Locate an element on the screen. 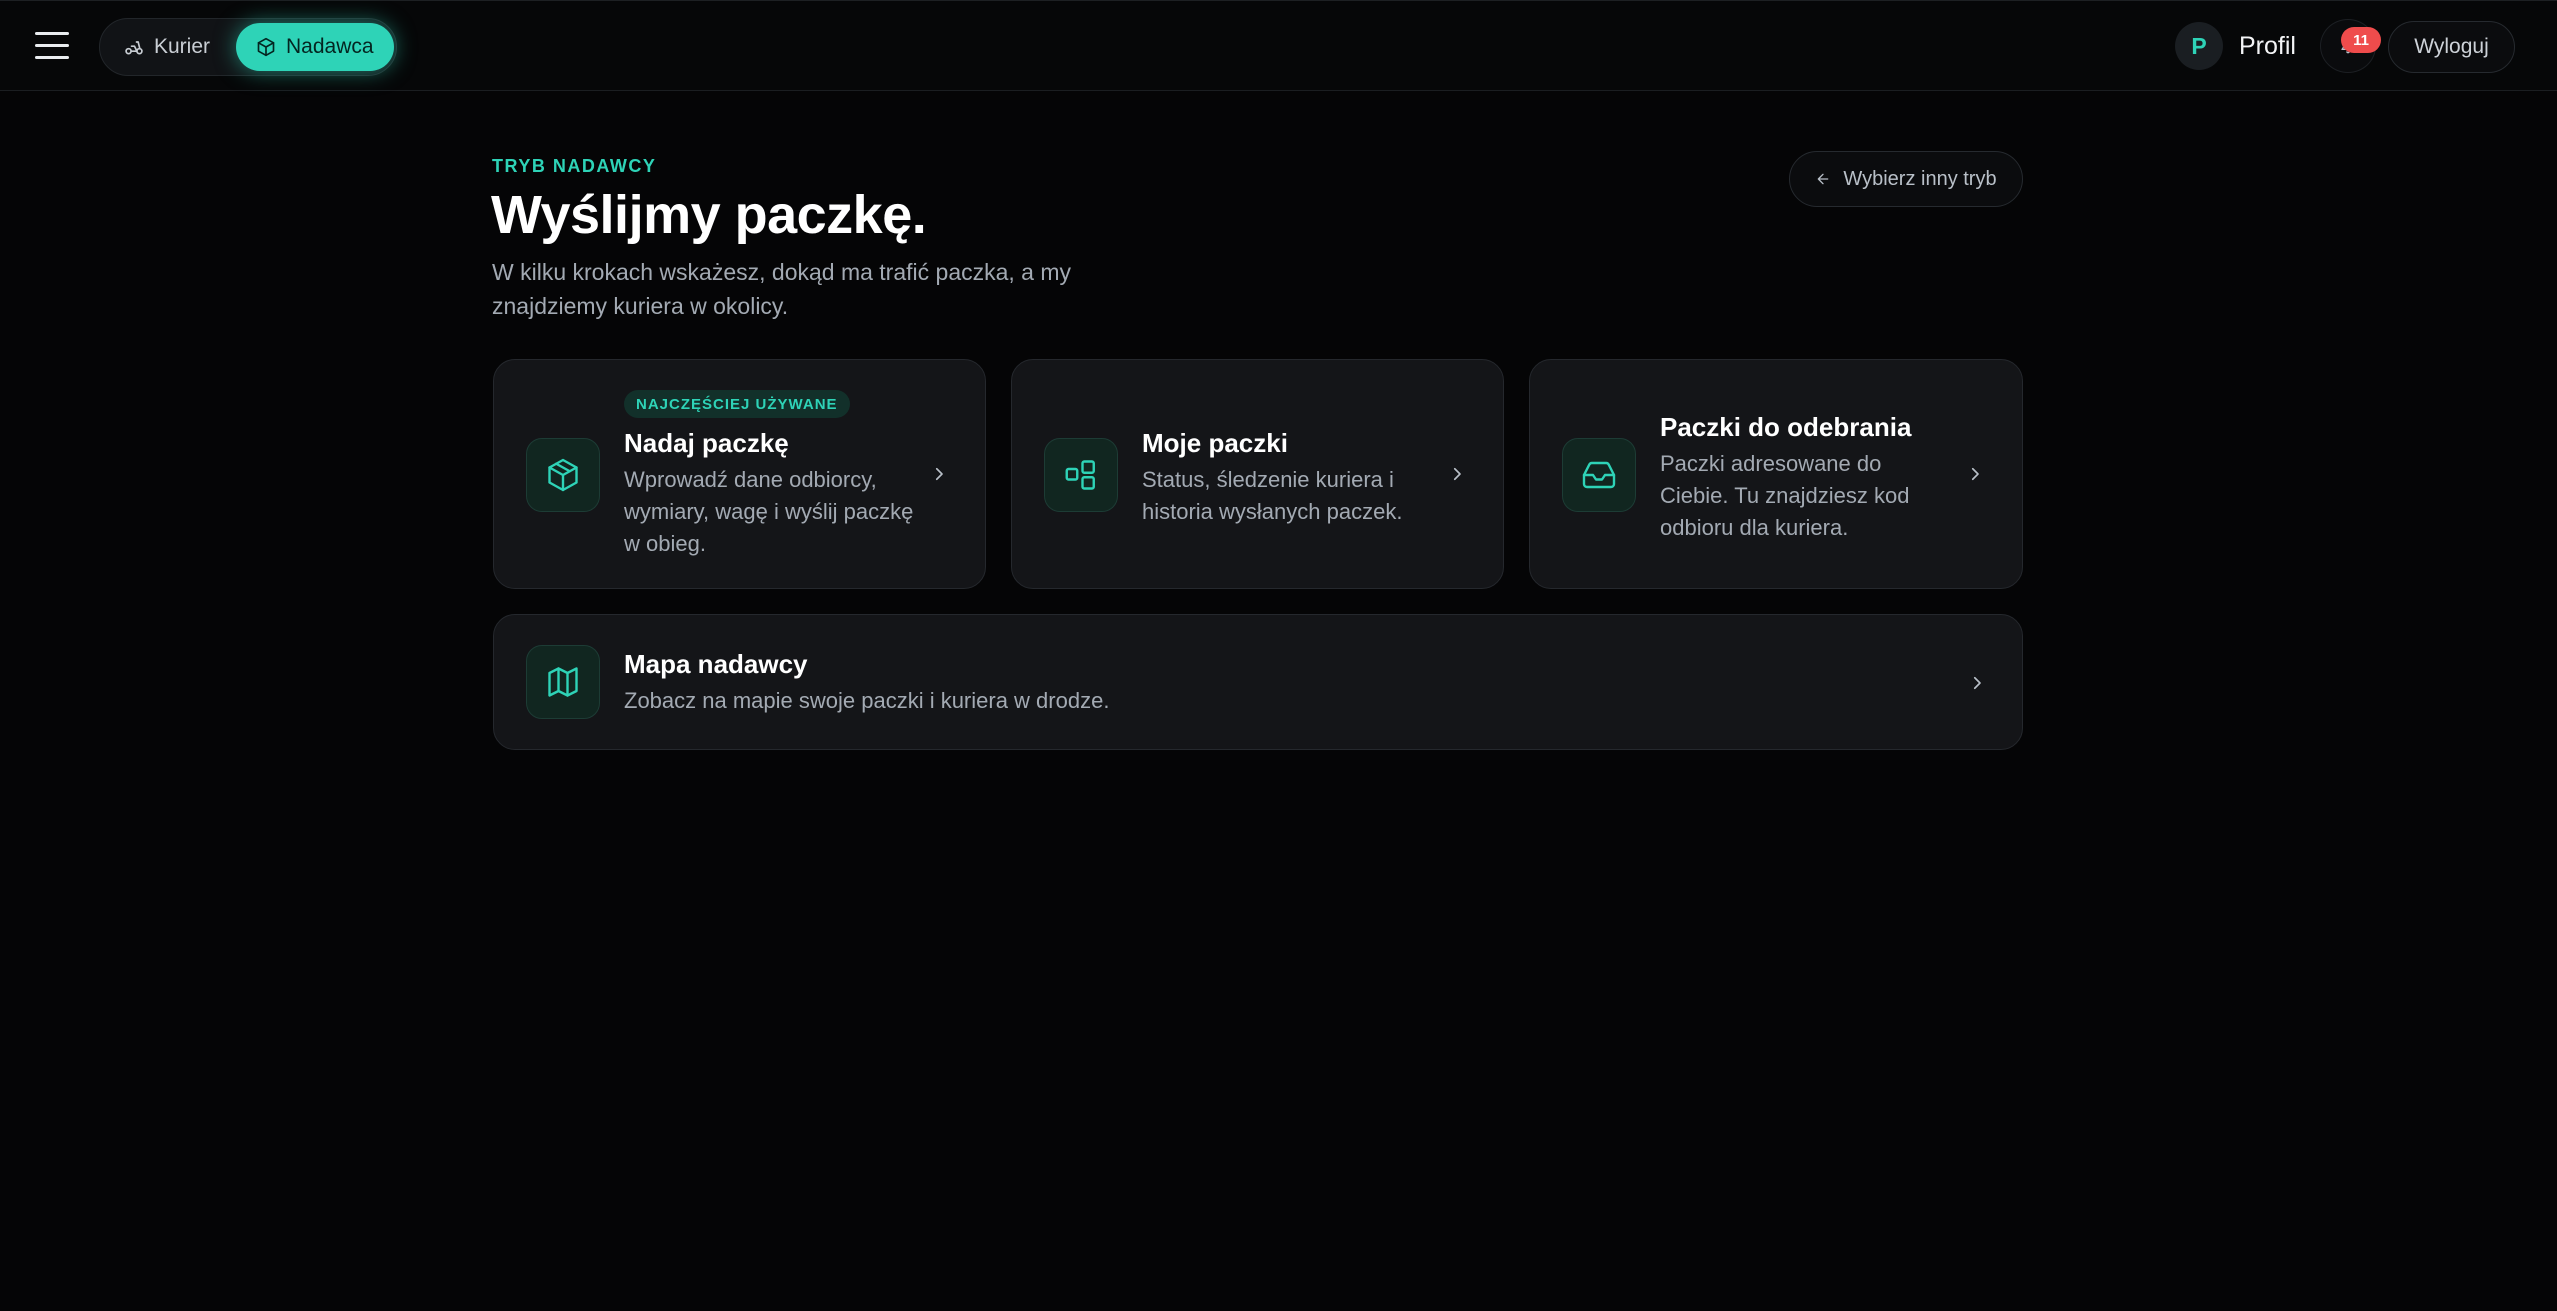  choose-other-mode-button: Wybierz inny tryb is located at coordinates (1906, 179).